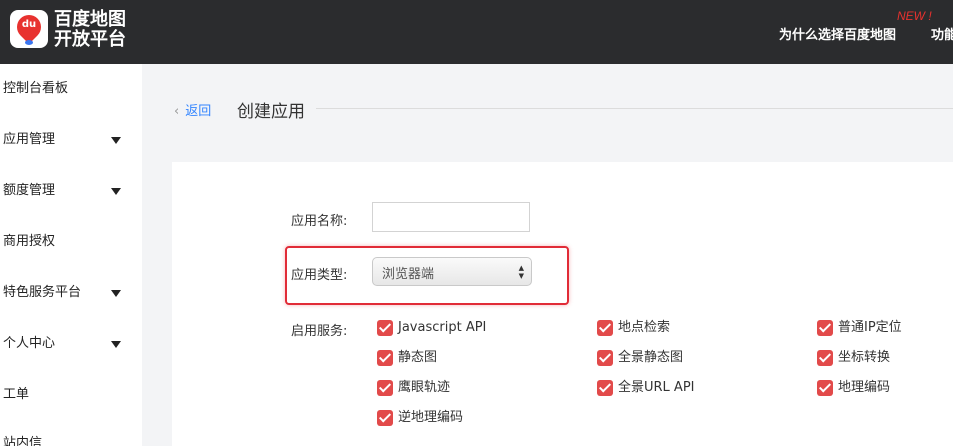  Describe the element at coordinates (71, 191) in the screenshot. I see `sidebar-item-quota-management: 额度管理` at that location.